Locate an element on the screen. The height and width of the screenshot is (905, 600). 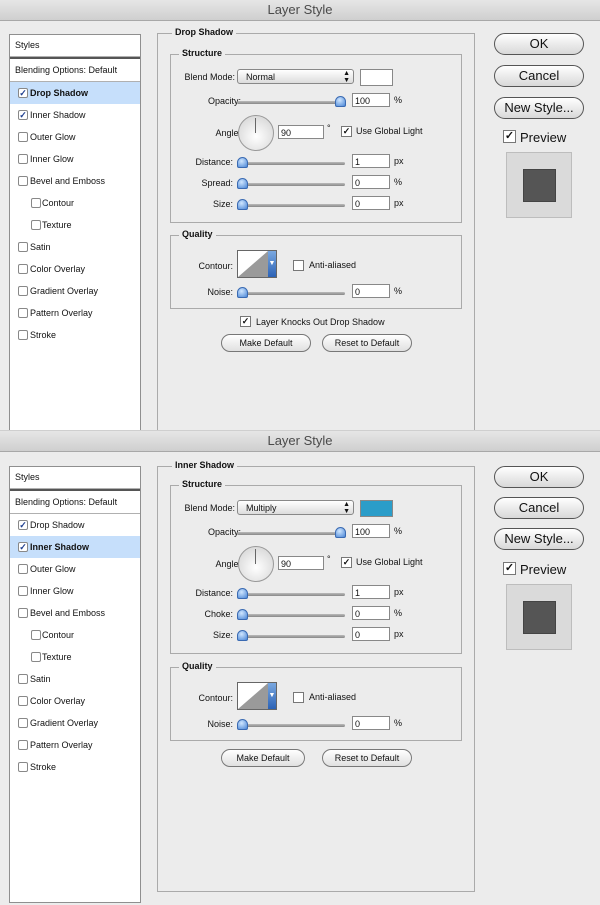
knock-out-checkbox: ✓ is located at coordinates (245, 321).